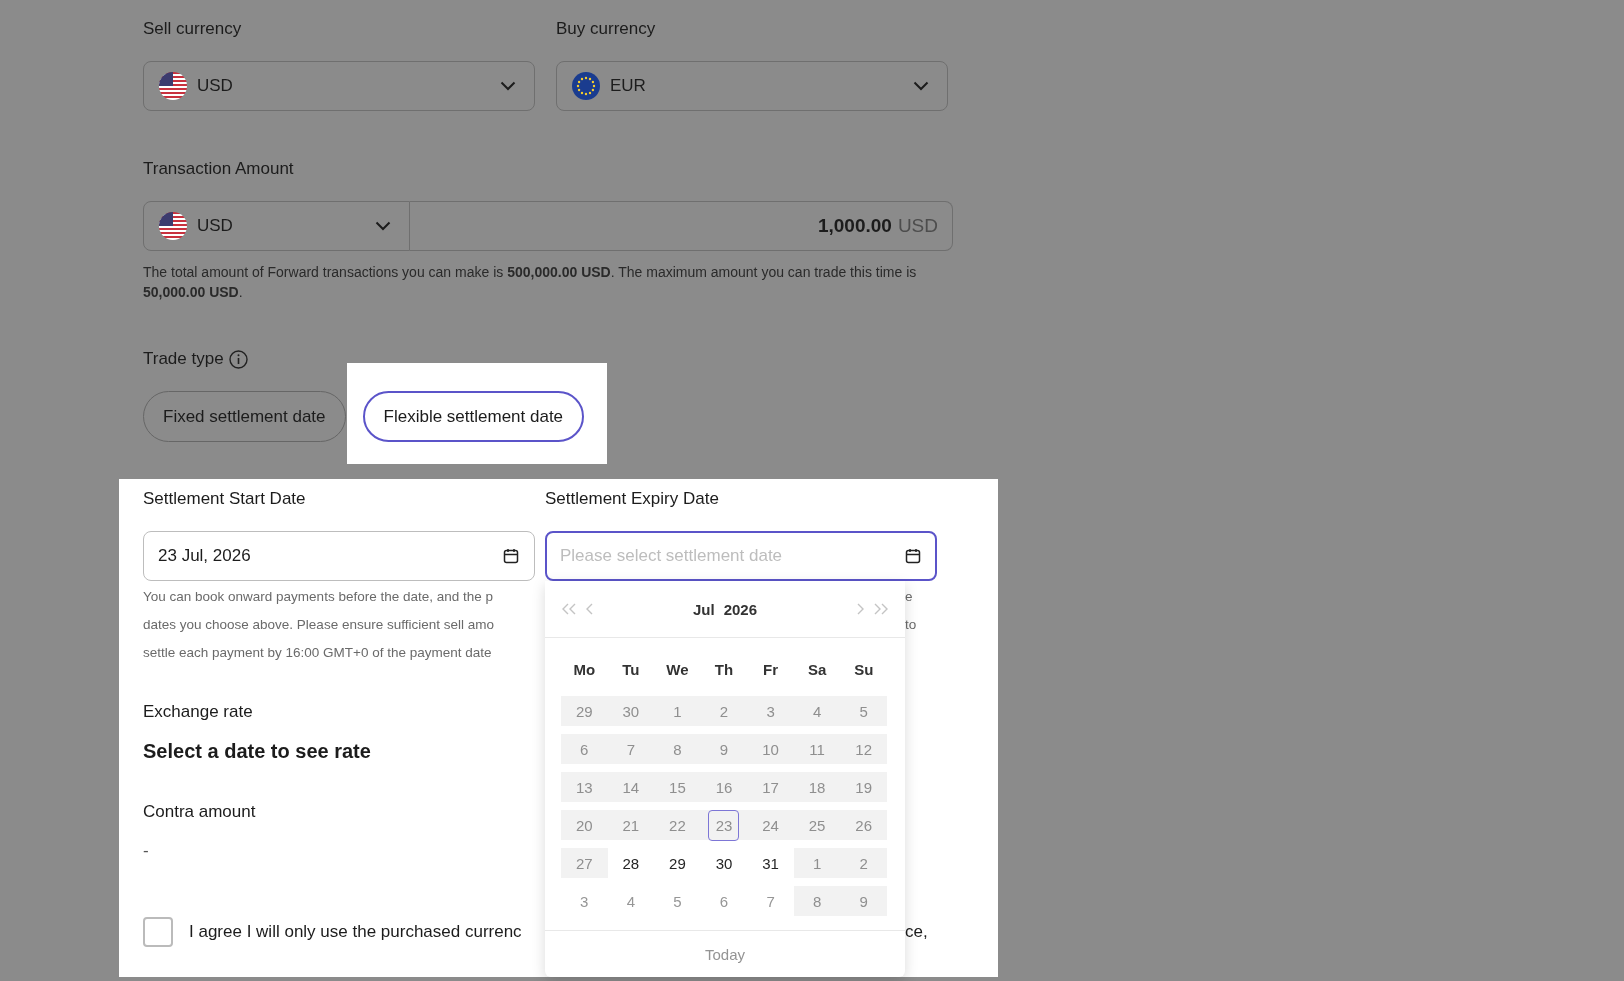 This screenshot has height=981, width=1624. What do you see at coordinates (631, 787) in the screenshot?
I see `calendar-day: 14` at bounding box center [631, 787].